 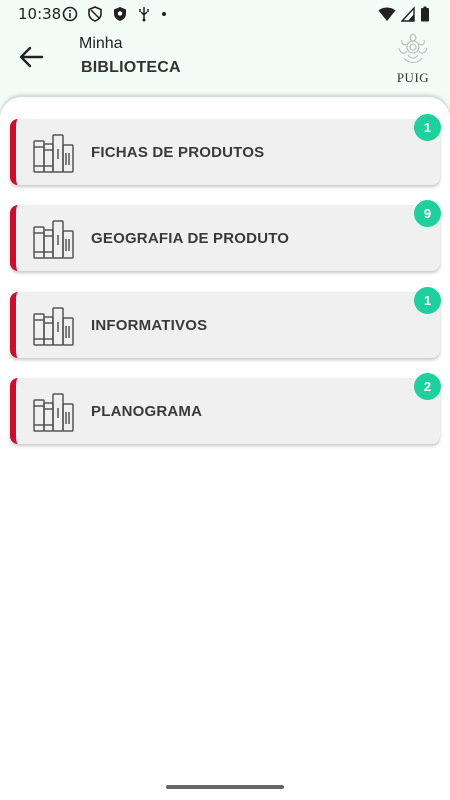 I want to click on brand-emblem-icon, so click(x=413, y=48).